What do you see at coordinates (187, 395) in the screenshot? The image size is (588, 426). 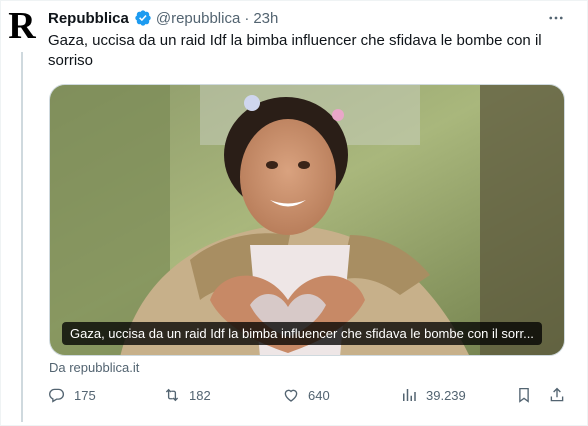 I see `repost-button: 182` at bounding box center [187, 395].